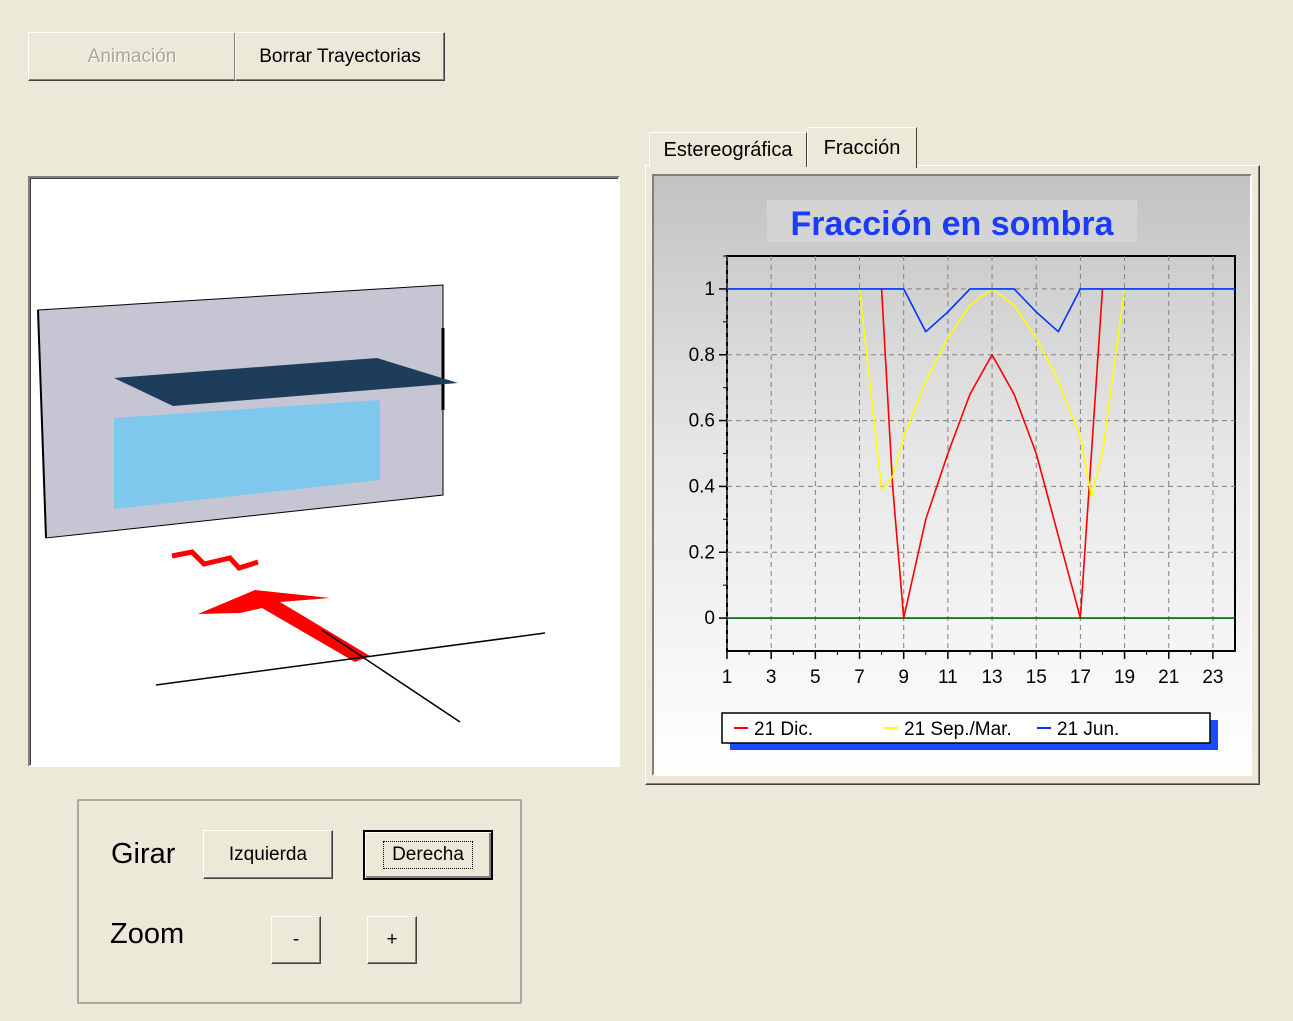 The height and width of the screenshot is (1021, 1293). I want to click on axis-north-south, so click(391, 676).